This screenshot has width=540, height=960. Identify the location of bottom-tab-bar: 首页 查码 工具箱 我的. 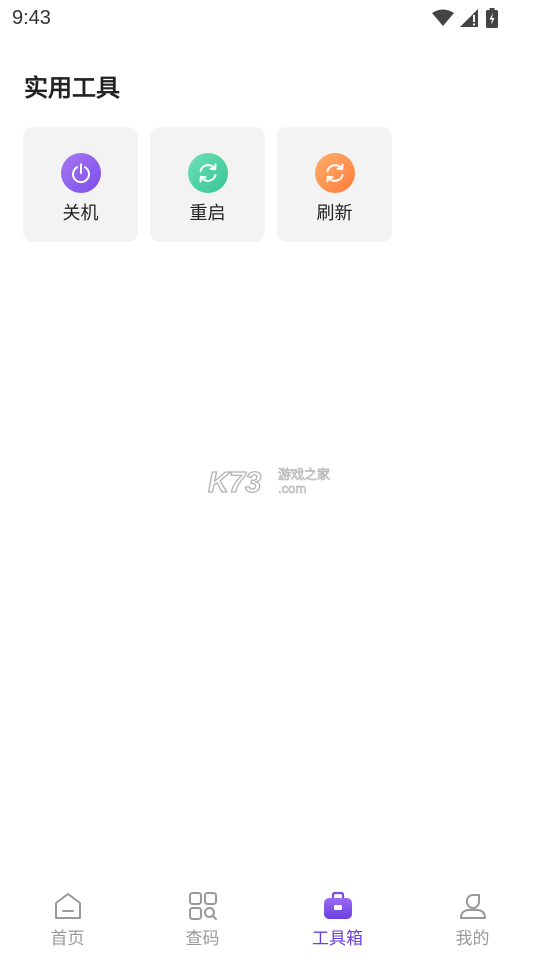
(270, 920).